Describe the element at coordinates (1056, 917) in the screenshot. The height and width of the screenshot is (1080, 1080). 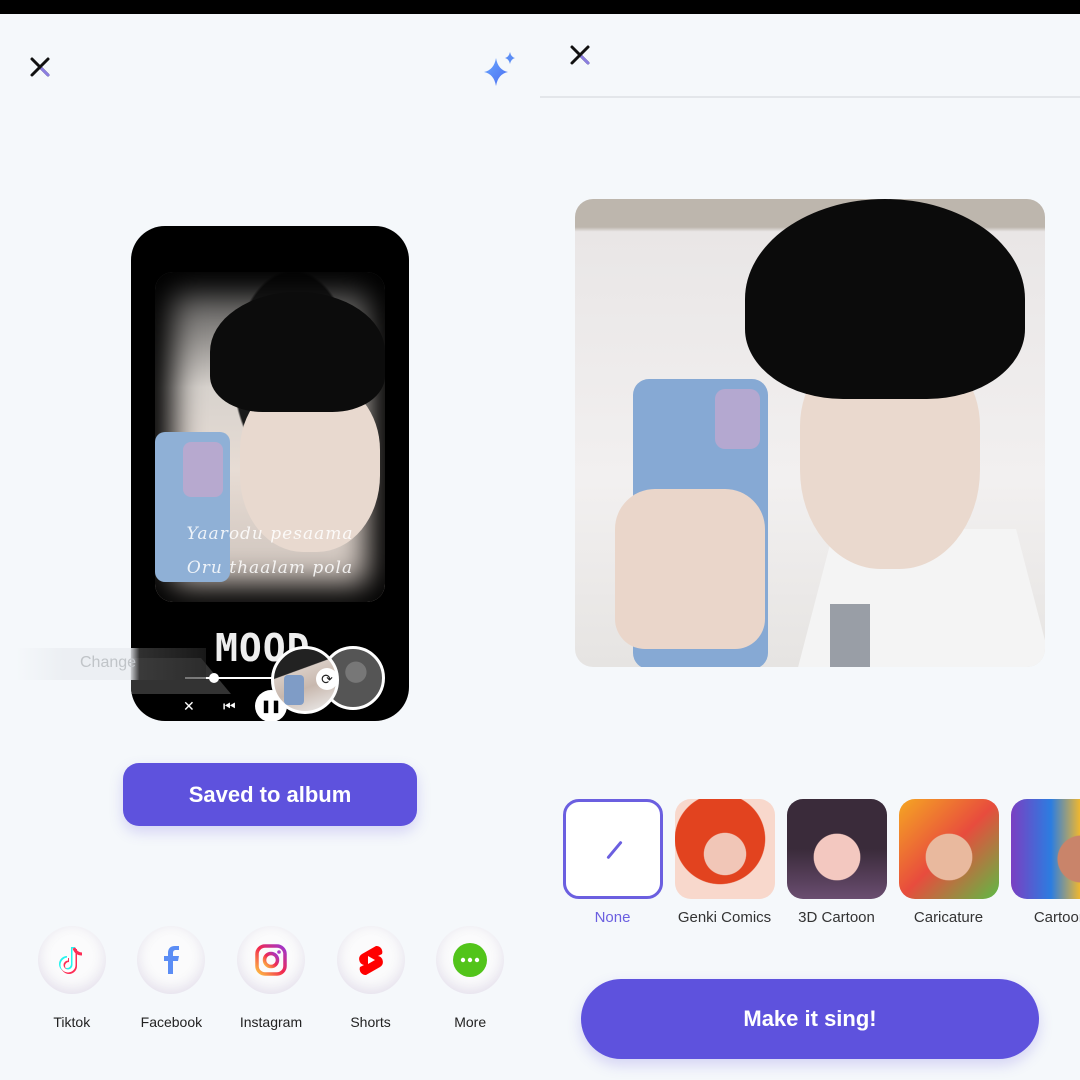
I see `style-label: Cartoon` at that location.